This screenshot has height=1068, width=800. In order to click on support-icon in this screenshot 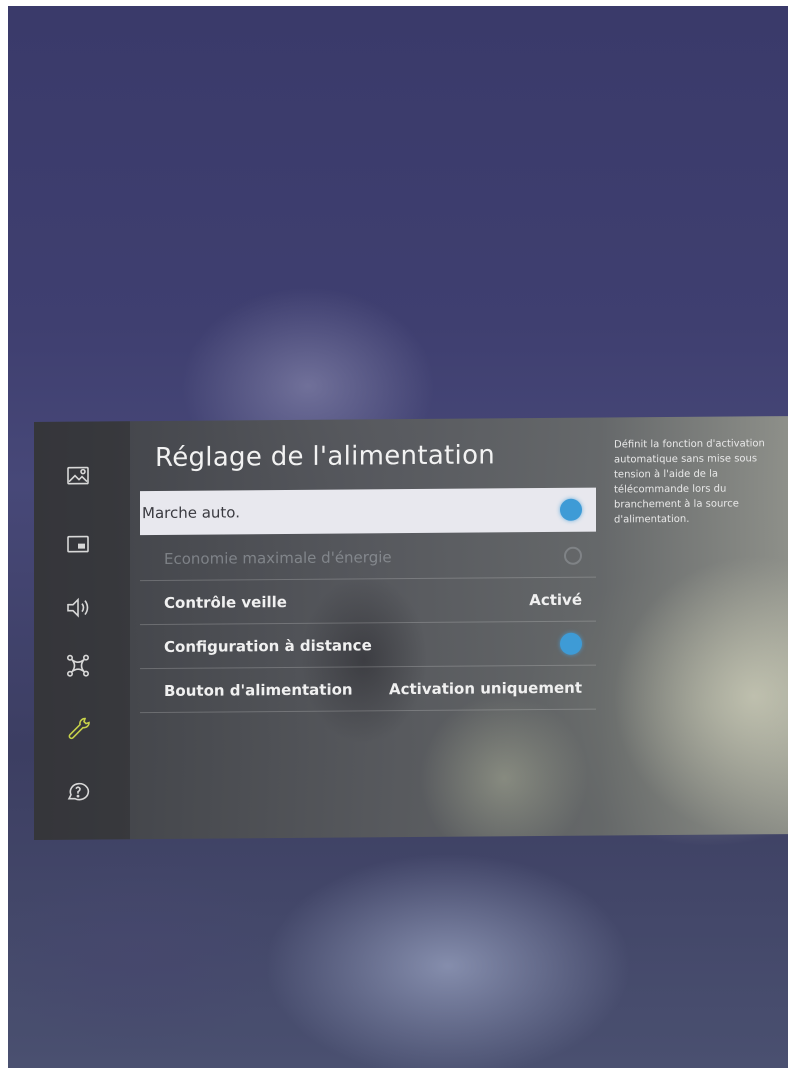, I will do `click(78, 792)`.